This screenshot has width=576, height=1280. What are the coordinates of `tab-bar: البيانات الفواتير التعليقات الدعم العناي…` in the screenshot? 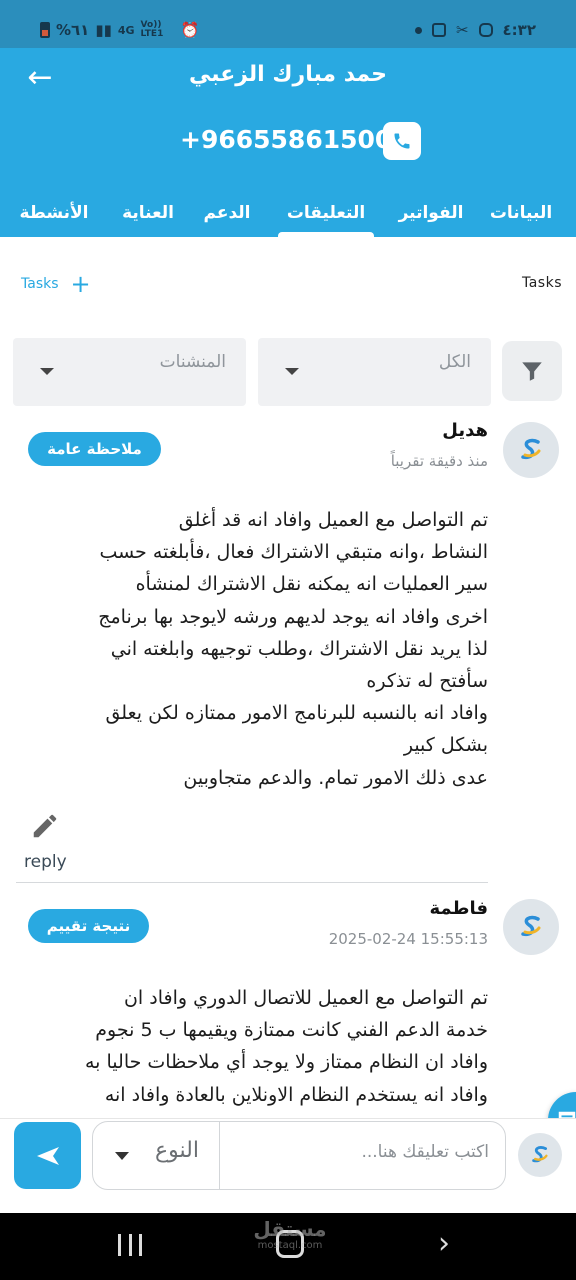 It's located at (288, 215).